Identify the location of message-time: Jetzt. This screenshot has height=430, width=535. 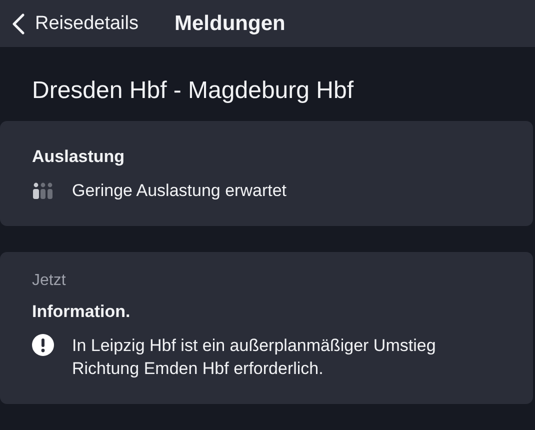
(49, 281).